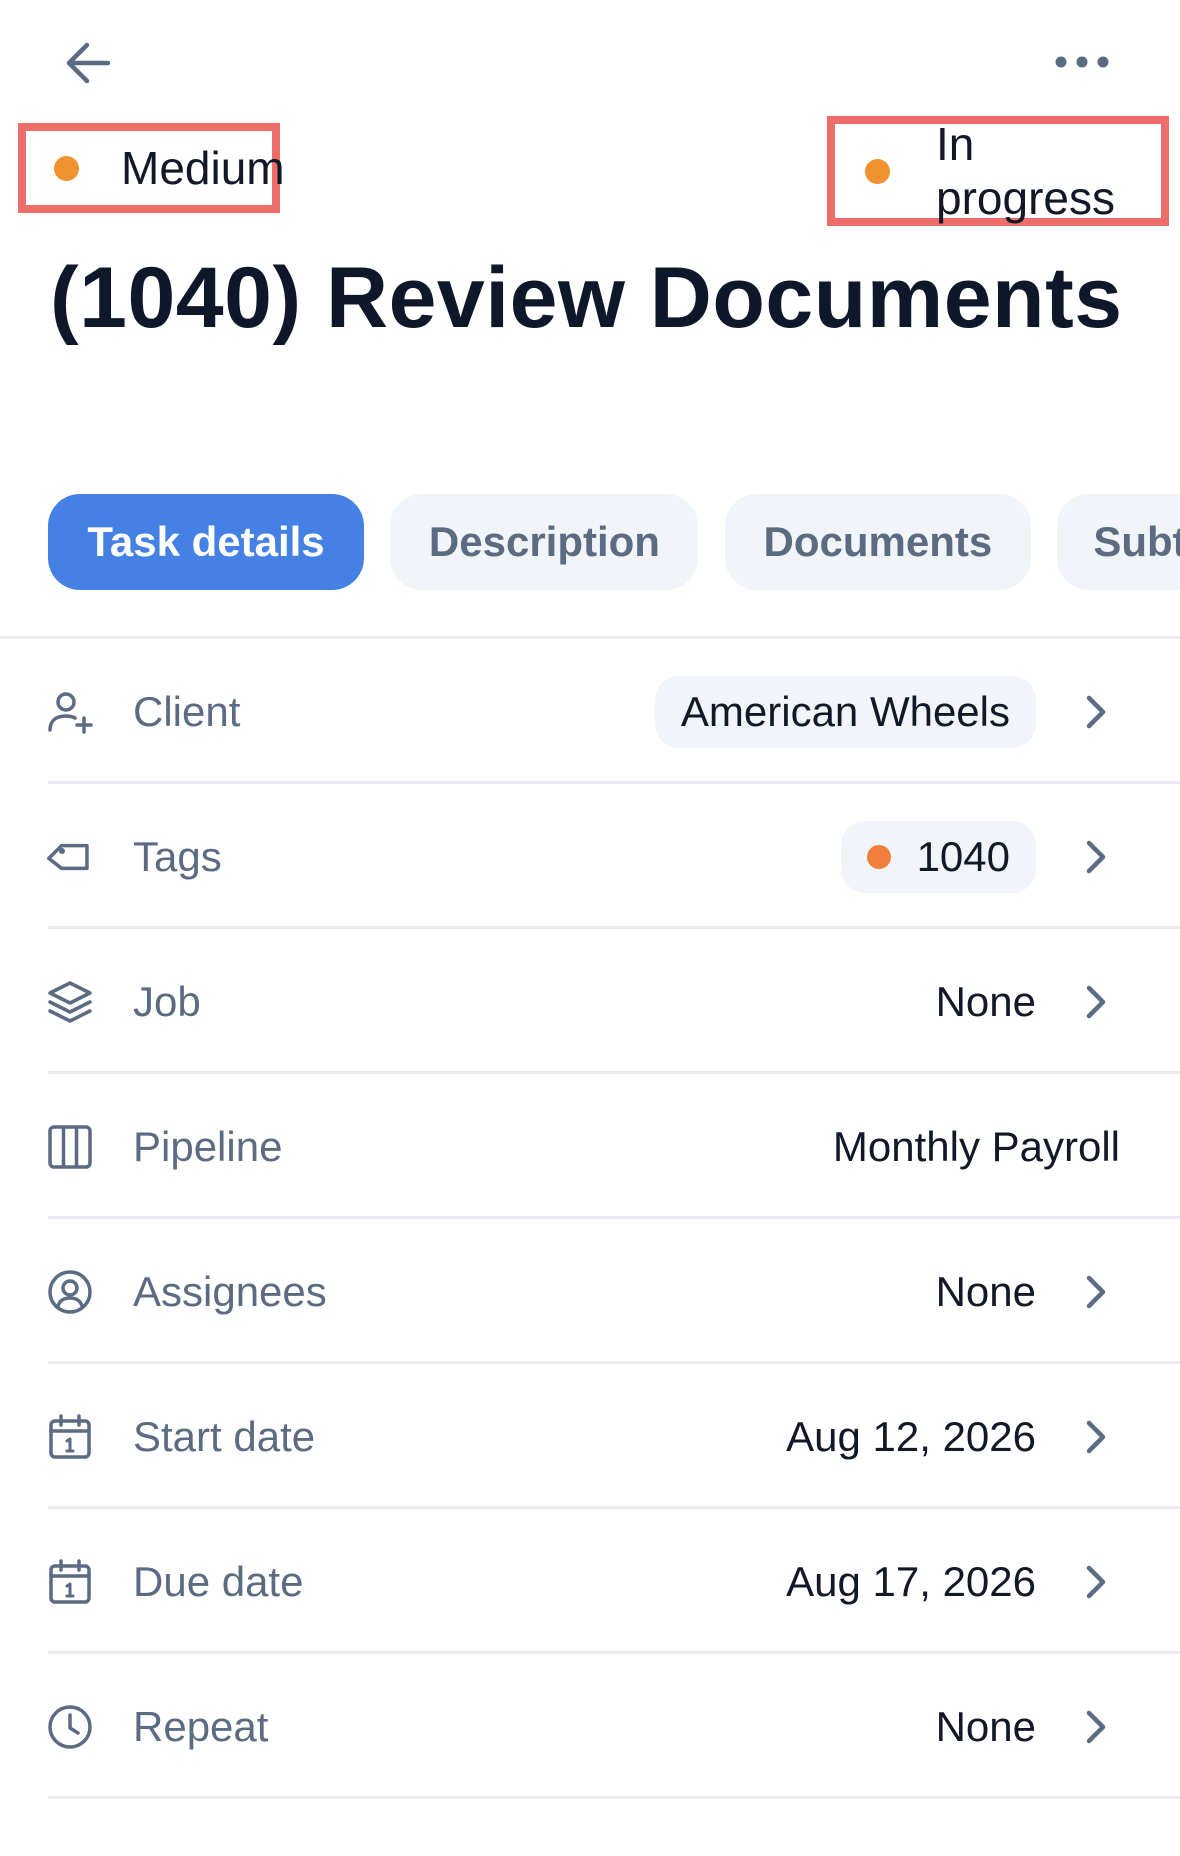 The width and height of the screenshot is (1180, 1856). Describe the element at coordinates (177, 856) in the screenshot. I see `tags-label: Tags` at that location.